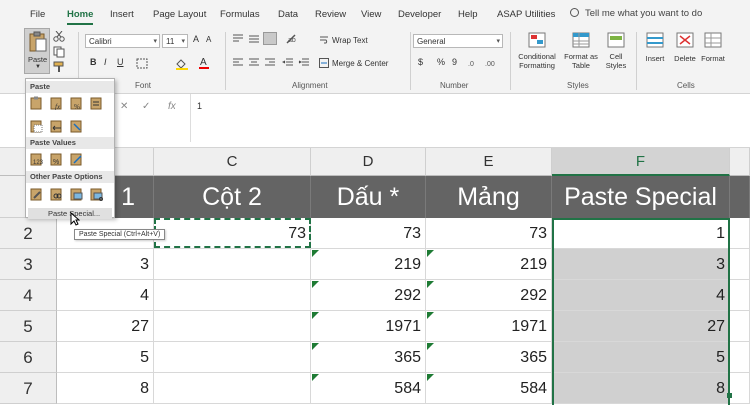 Image resolution: width=750 pixels, height=405 pixels. I want to click on comma-style-button: 9, so click(454, 62).